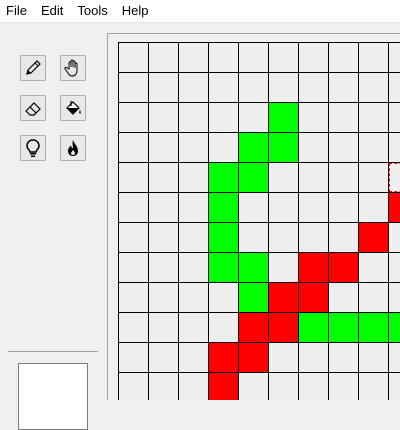 Image resolution: width=400 pixels, height=430 pixels. What do you see at coordinates (73, 148) in the screenshot?
I see `fire-tool-button` at bounding box center [73, 148].